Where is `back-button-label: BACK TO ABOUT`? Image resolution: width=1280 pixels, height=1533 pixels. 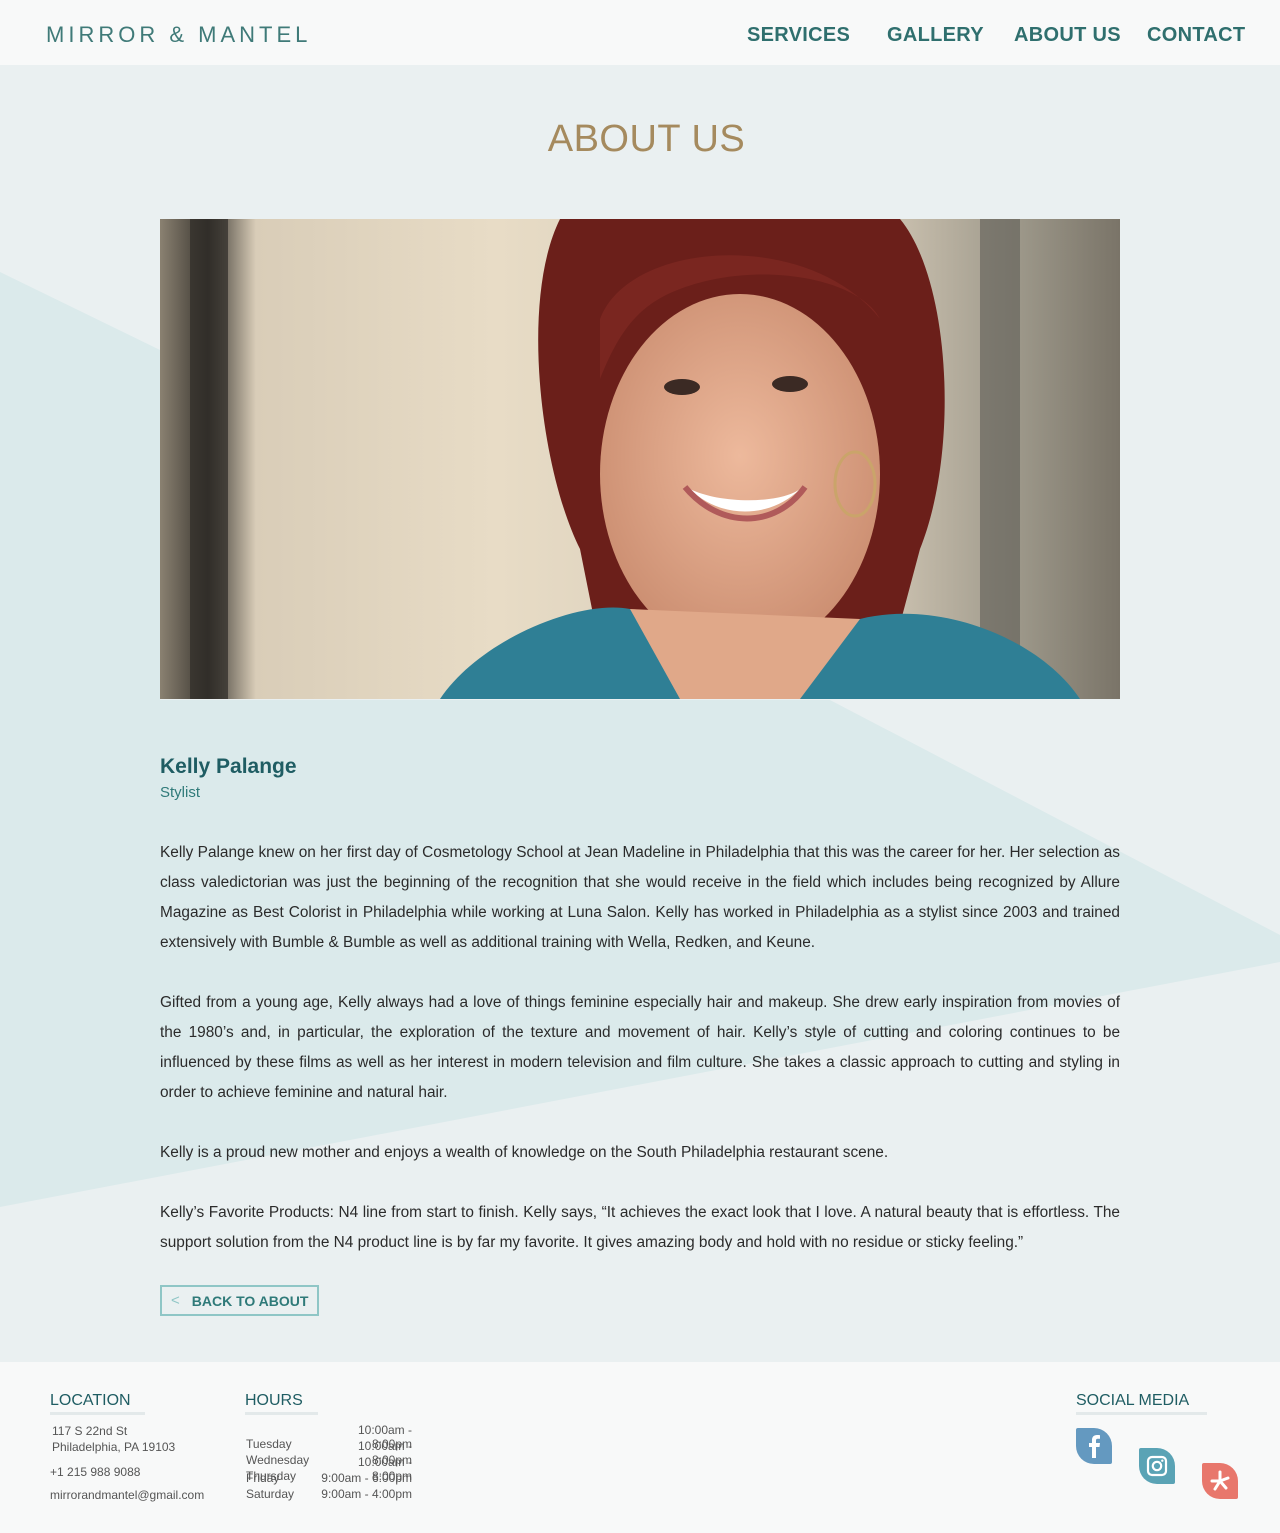
back-button-label: BACK TO ABOUT is located at coordinates (250, 1300).